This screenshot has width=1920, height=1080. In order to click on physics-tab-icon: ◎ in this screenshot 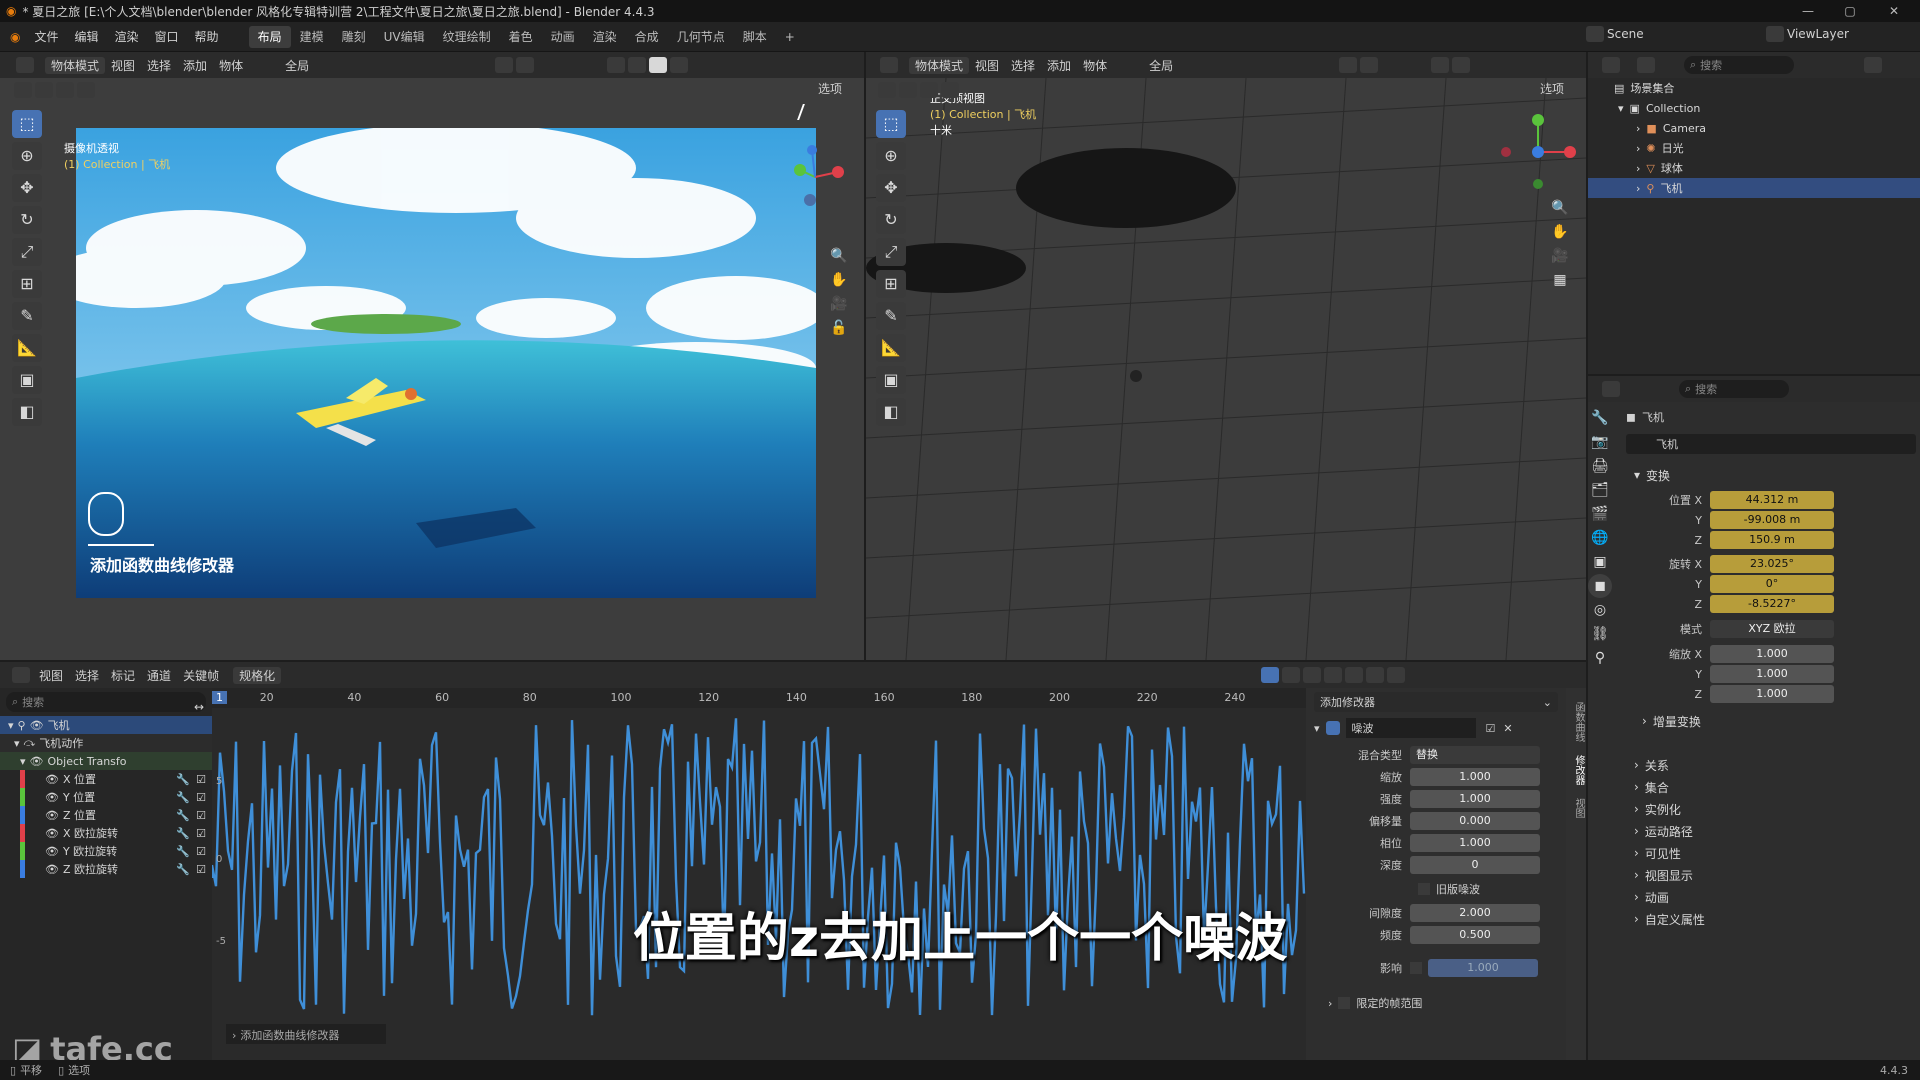, I will do `click(1600, 610)`.